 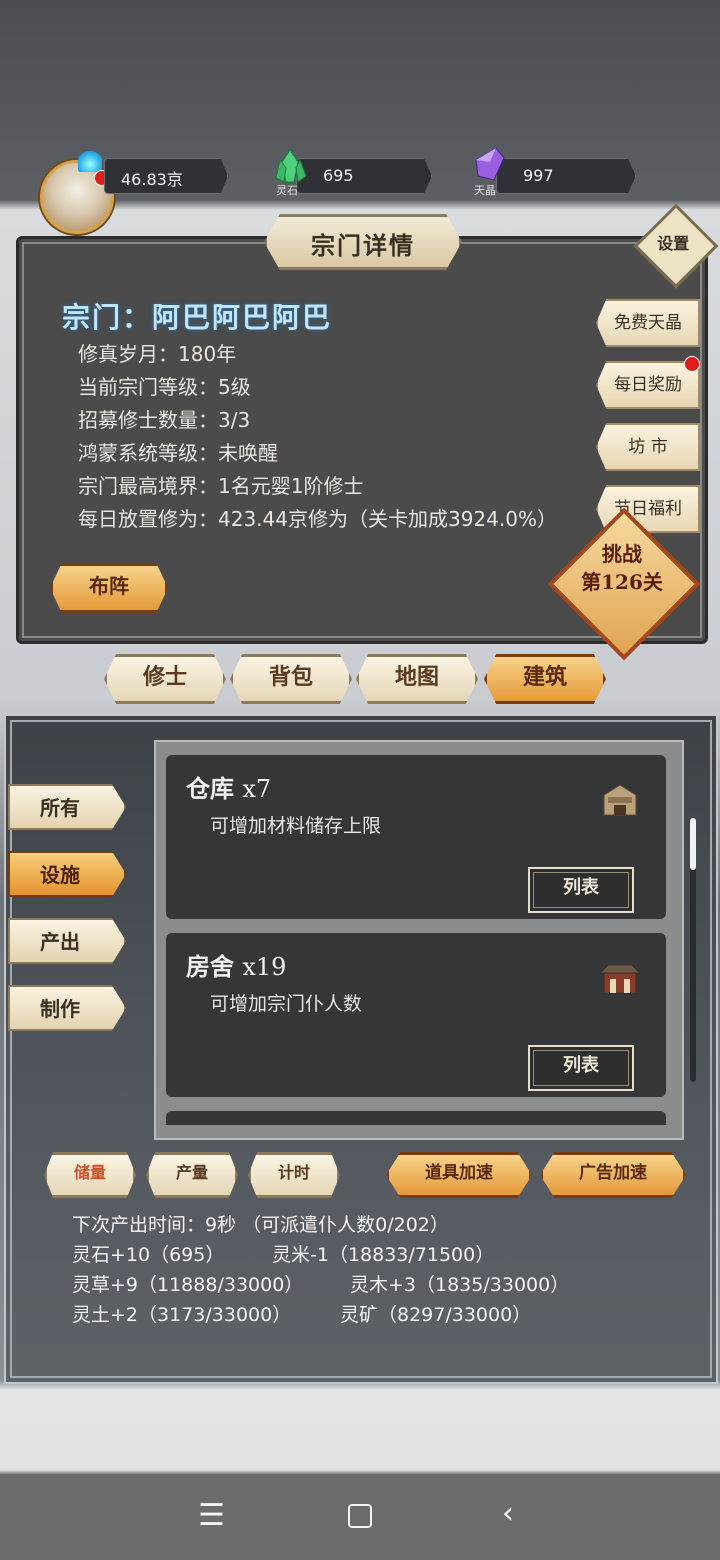 What do you see at coordinates (210, 788) in the screenshot?
I see `building-name: 仓库` at bounding box center [210, 788].